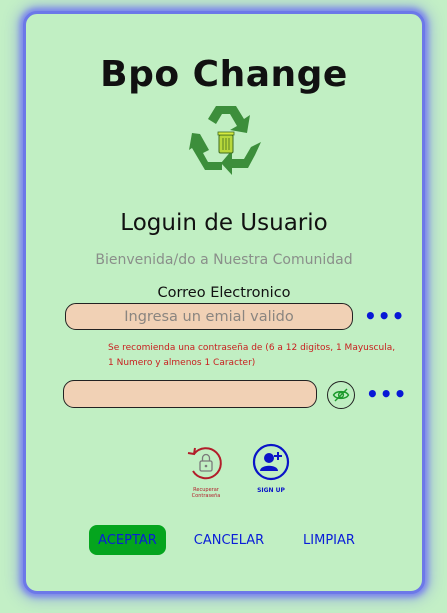 The width and height of the screenshot is (447, 613). I want to click on welcome-text: Bienvenida/do a Nuestra Comunidad, so click(224, 260).